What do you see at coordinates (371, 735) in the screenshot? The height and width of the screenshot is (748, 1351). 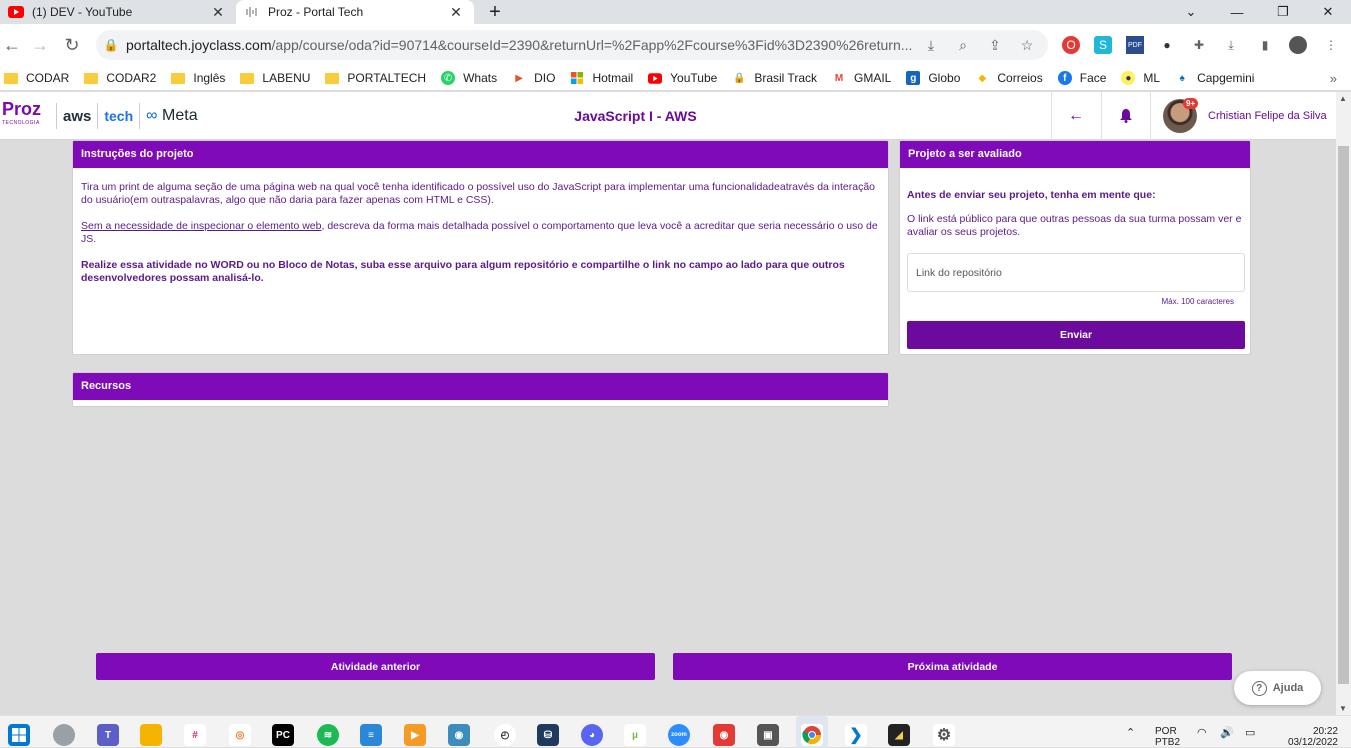 I see `notepad-icon: ≡` at bounding box center [371, 735].